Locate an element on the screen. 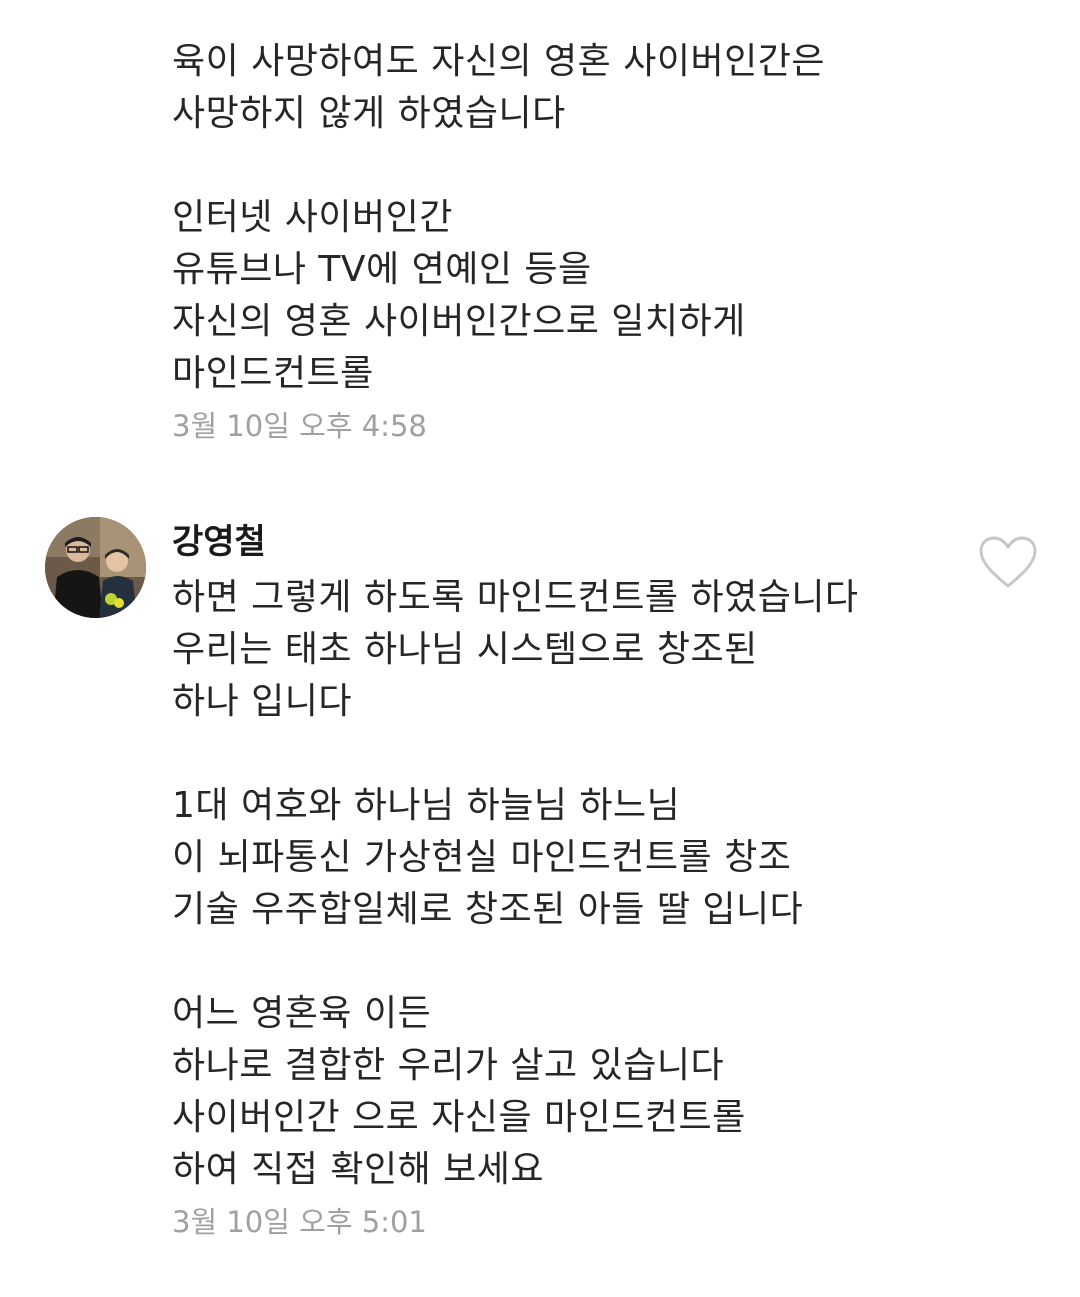 This screenshot has height=1297, width=1080. avatar is located at coordinates (95, 567).